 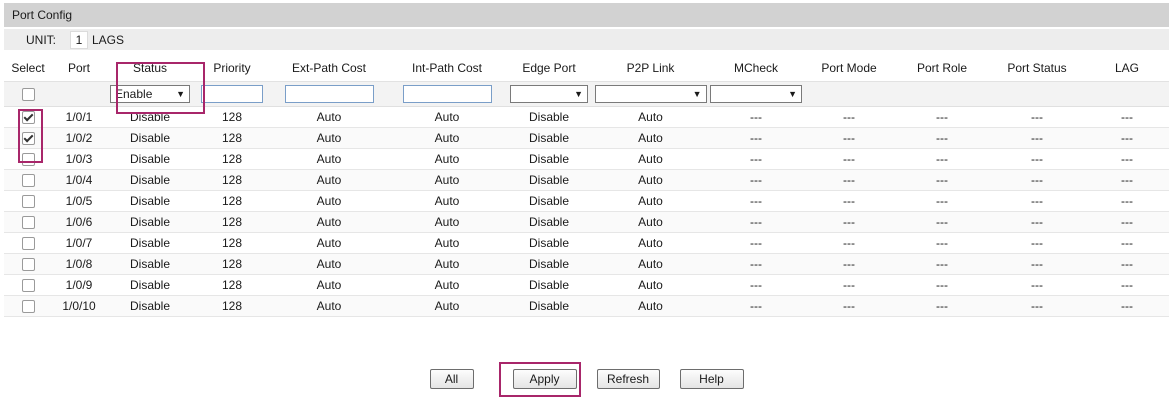 What do you see at coordinates (108, 40) in the screenshot?
I see `lags-tab: LAGS` at bounding box center [108, 40].